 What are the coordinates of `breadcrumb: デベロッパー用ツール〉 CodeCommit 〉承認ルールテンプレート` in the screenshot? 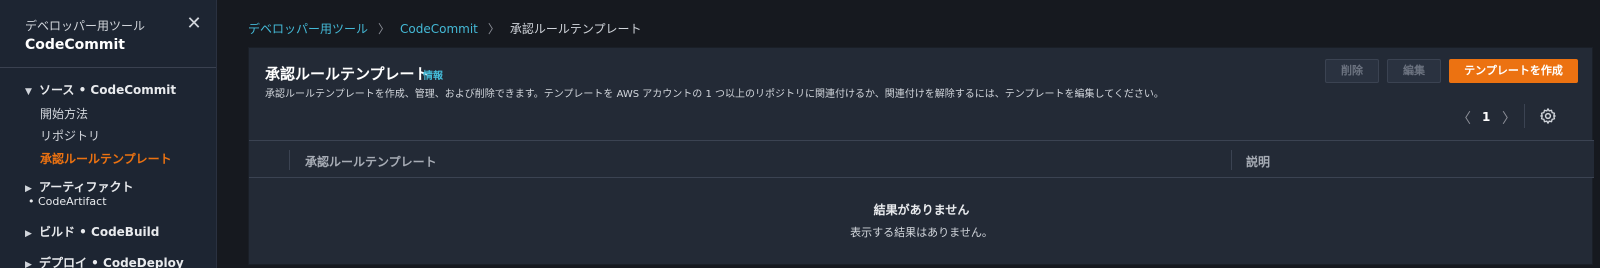 It's located at (445, 28).